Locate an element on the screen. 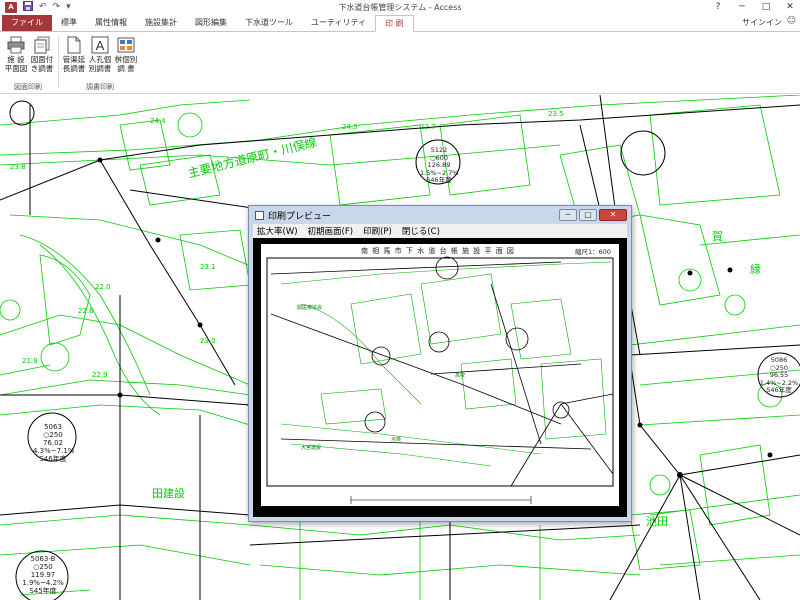 This screenshot has width=800, height=600. tab-facility-summary: 施設集計 is located at coordinates (161, 23).